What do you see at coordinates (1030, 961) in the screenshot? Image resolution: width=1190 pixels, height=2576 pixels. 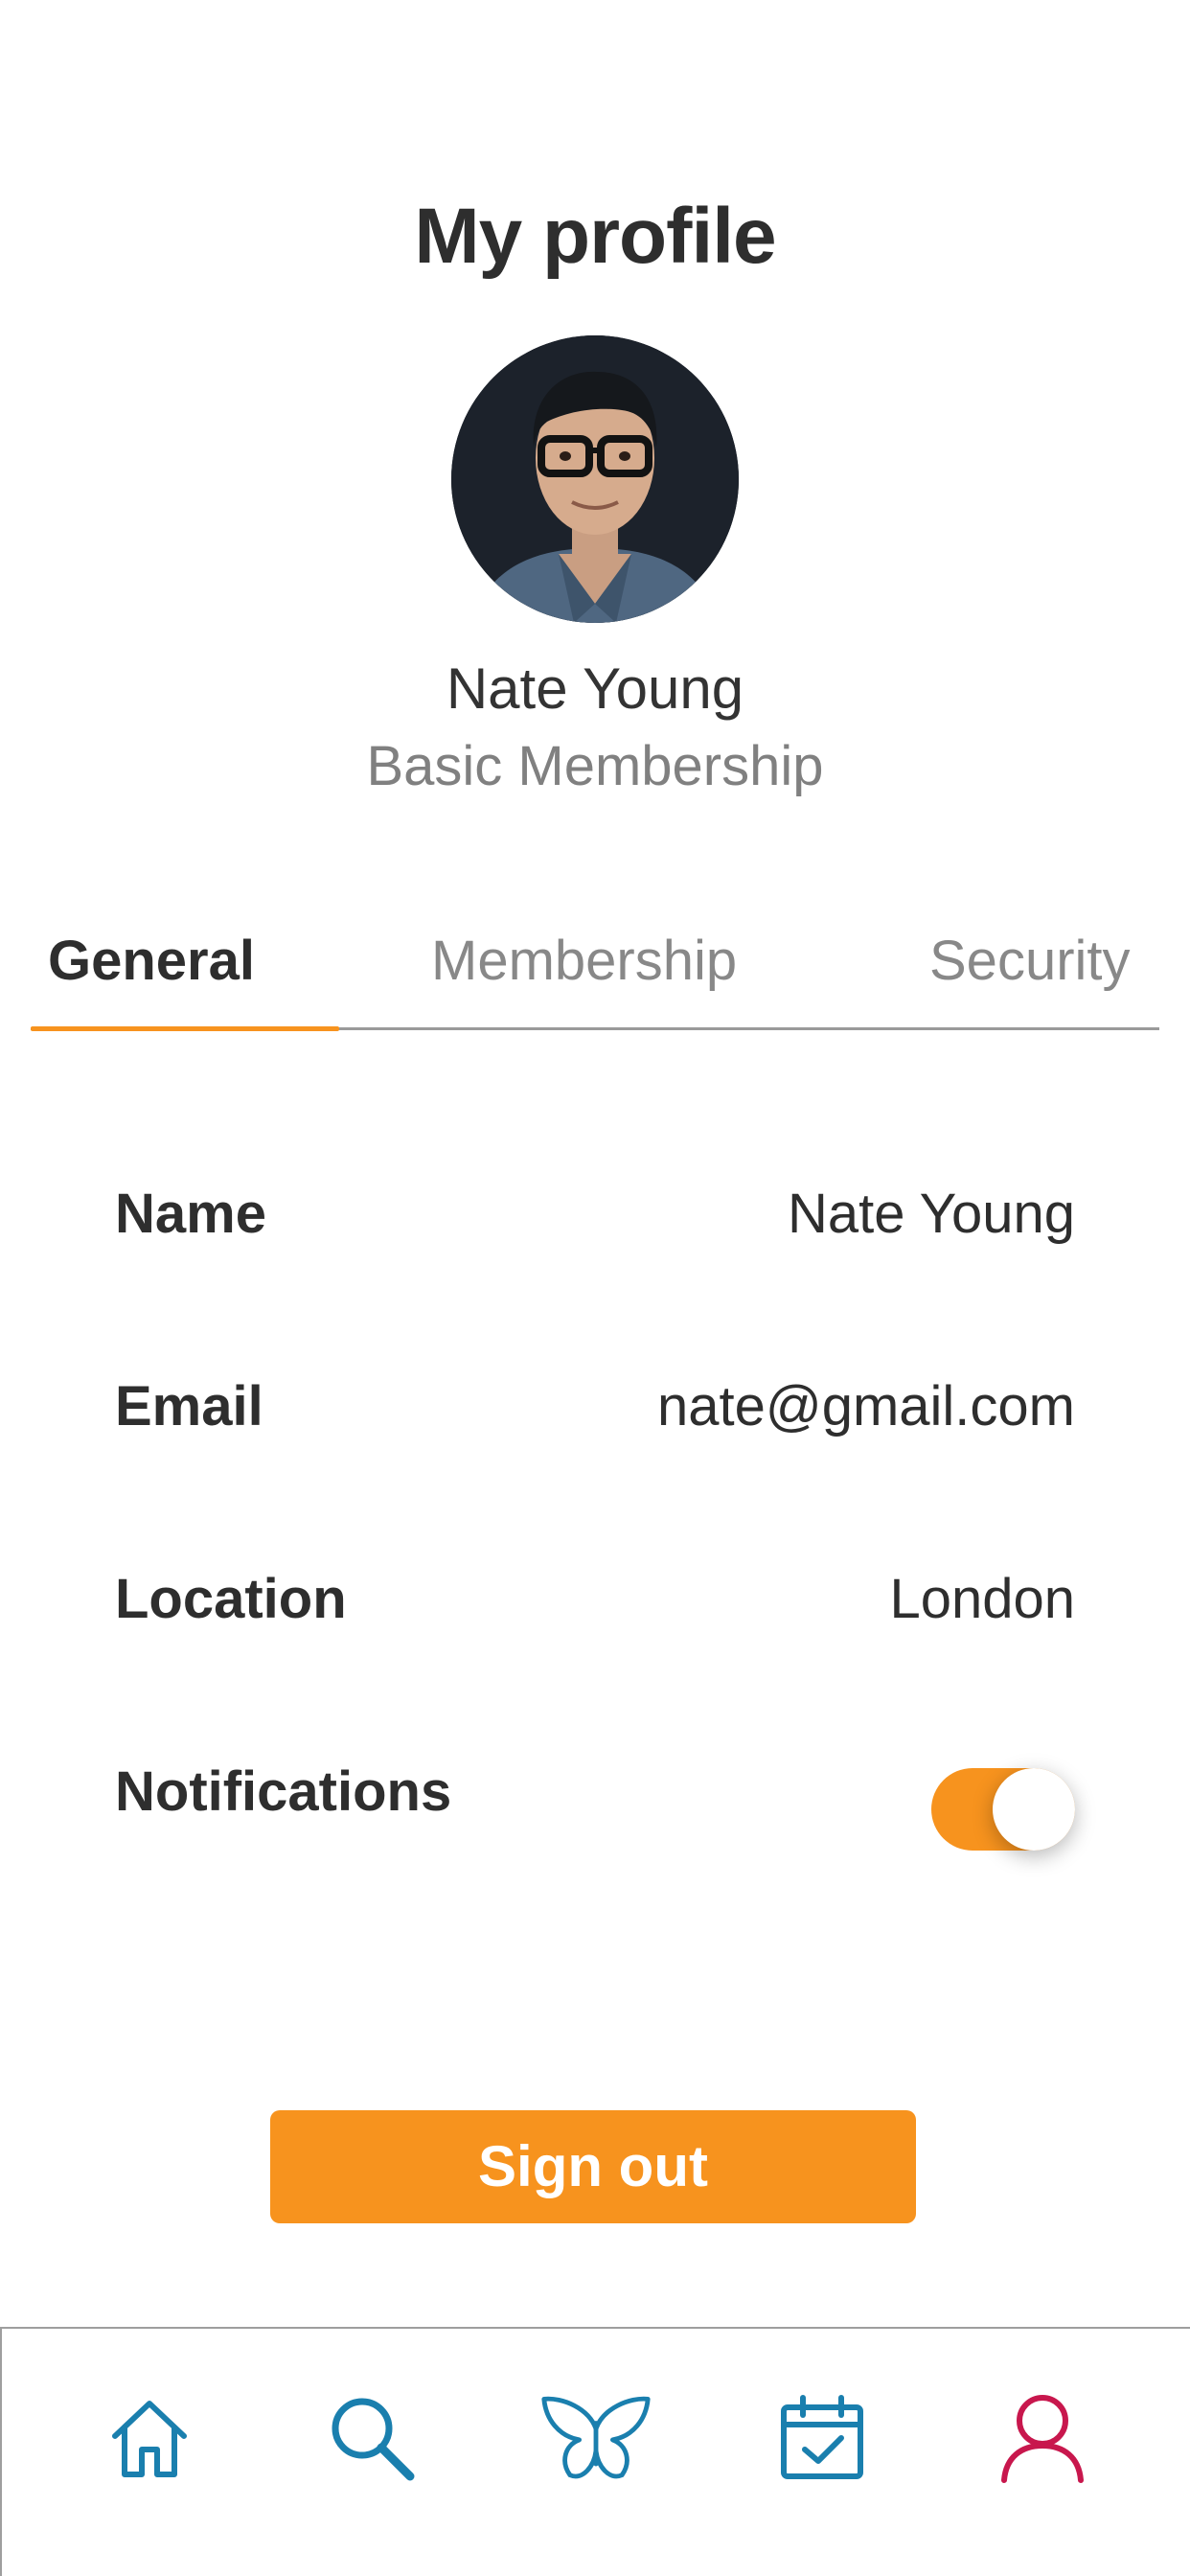 I see `tab-security: Security` at bounding box center [1030, 961].